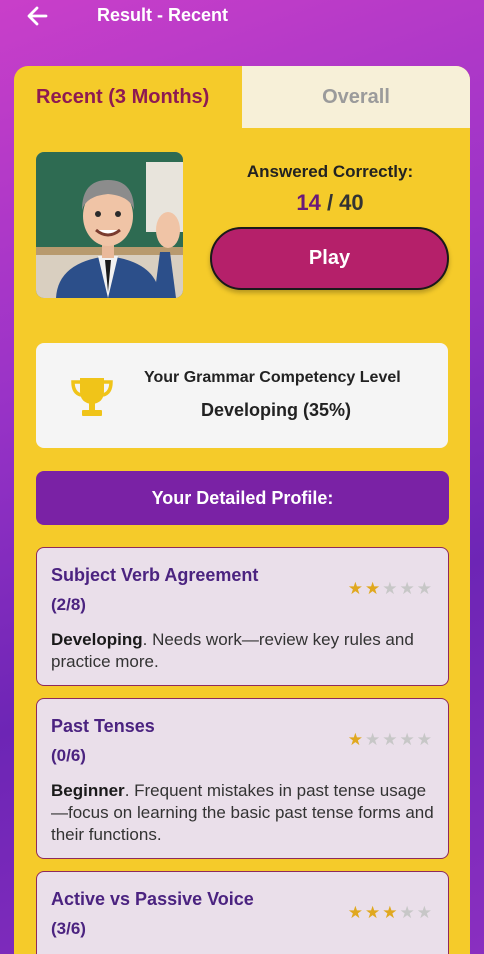 This screenshot has height=954, width=484. What do you see at coordinates (163, 15) in the screenshot?
I see `page-title: Result - Recent` at bounding box center [163, 15].